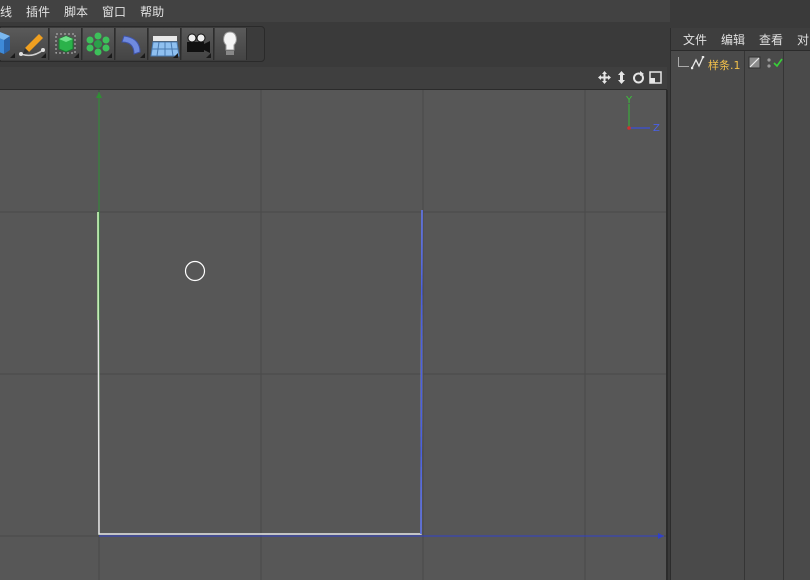 The height and width of the screenshot is (580, 810). I want to click on om-menu-edit: 编辑, so click(733, 39).